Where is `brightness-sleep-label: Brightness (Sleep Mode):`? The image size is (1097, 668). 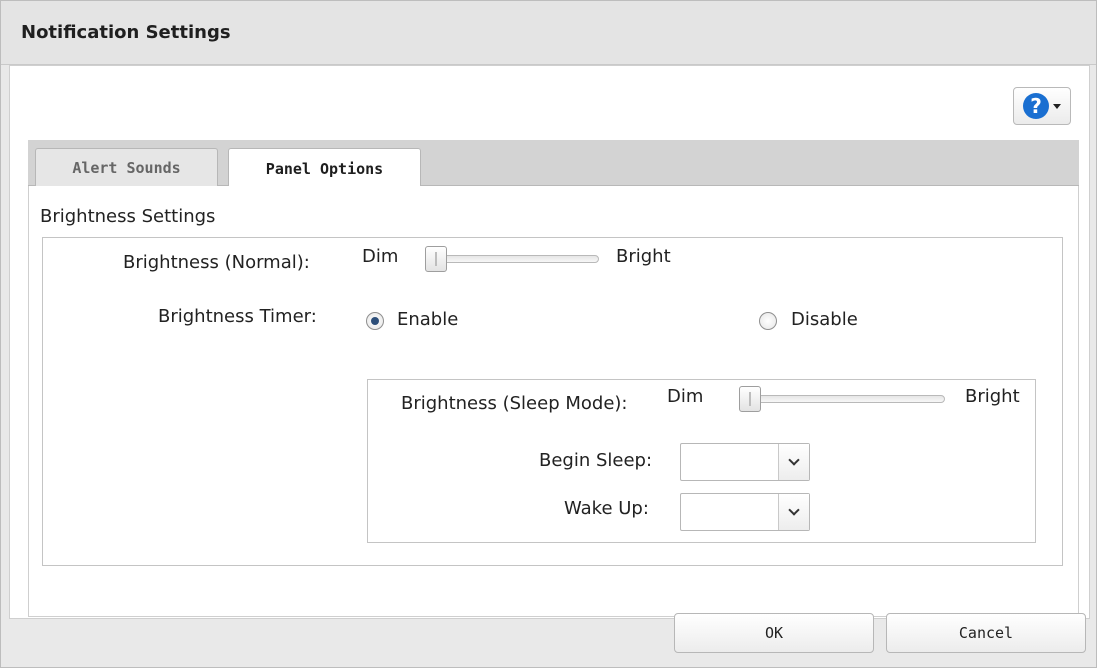
brightness-sleep-label: Brightness (Sleep Mode): is located at coordinates (514, 403).